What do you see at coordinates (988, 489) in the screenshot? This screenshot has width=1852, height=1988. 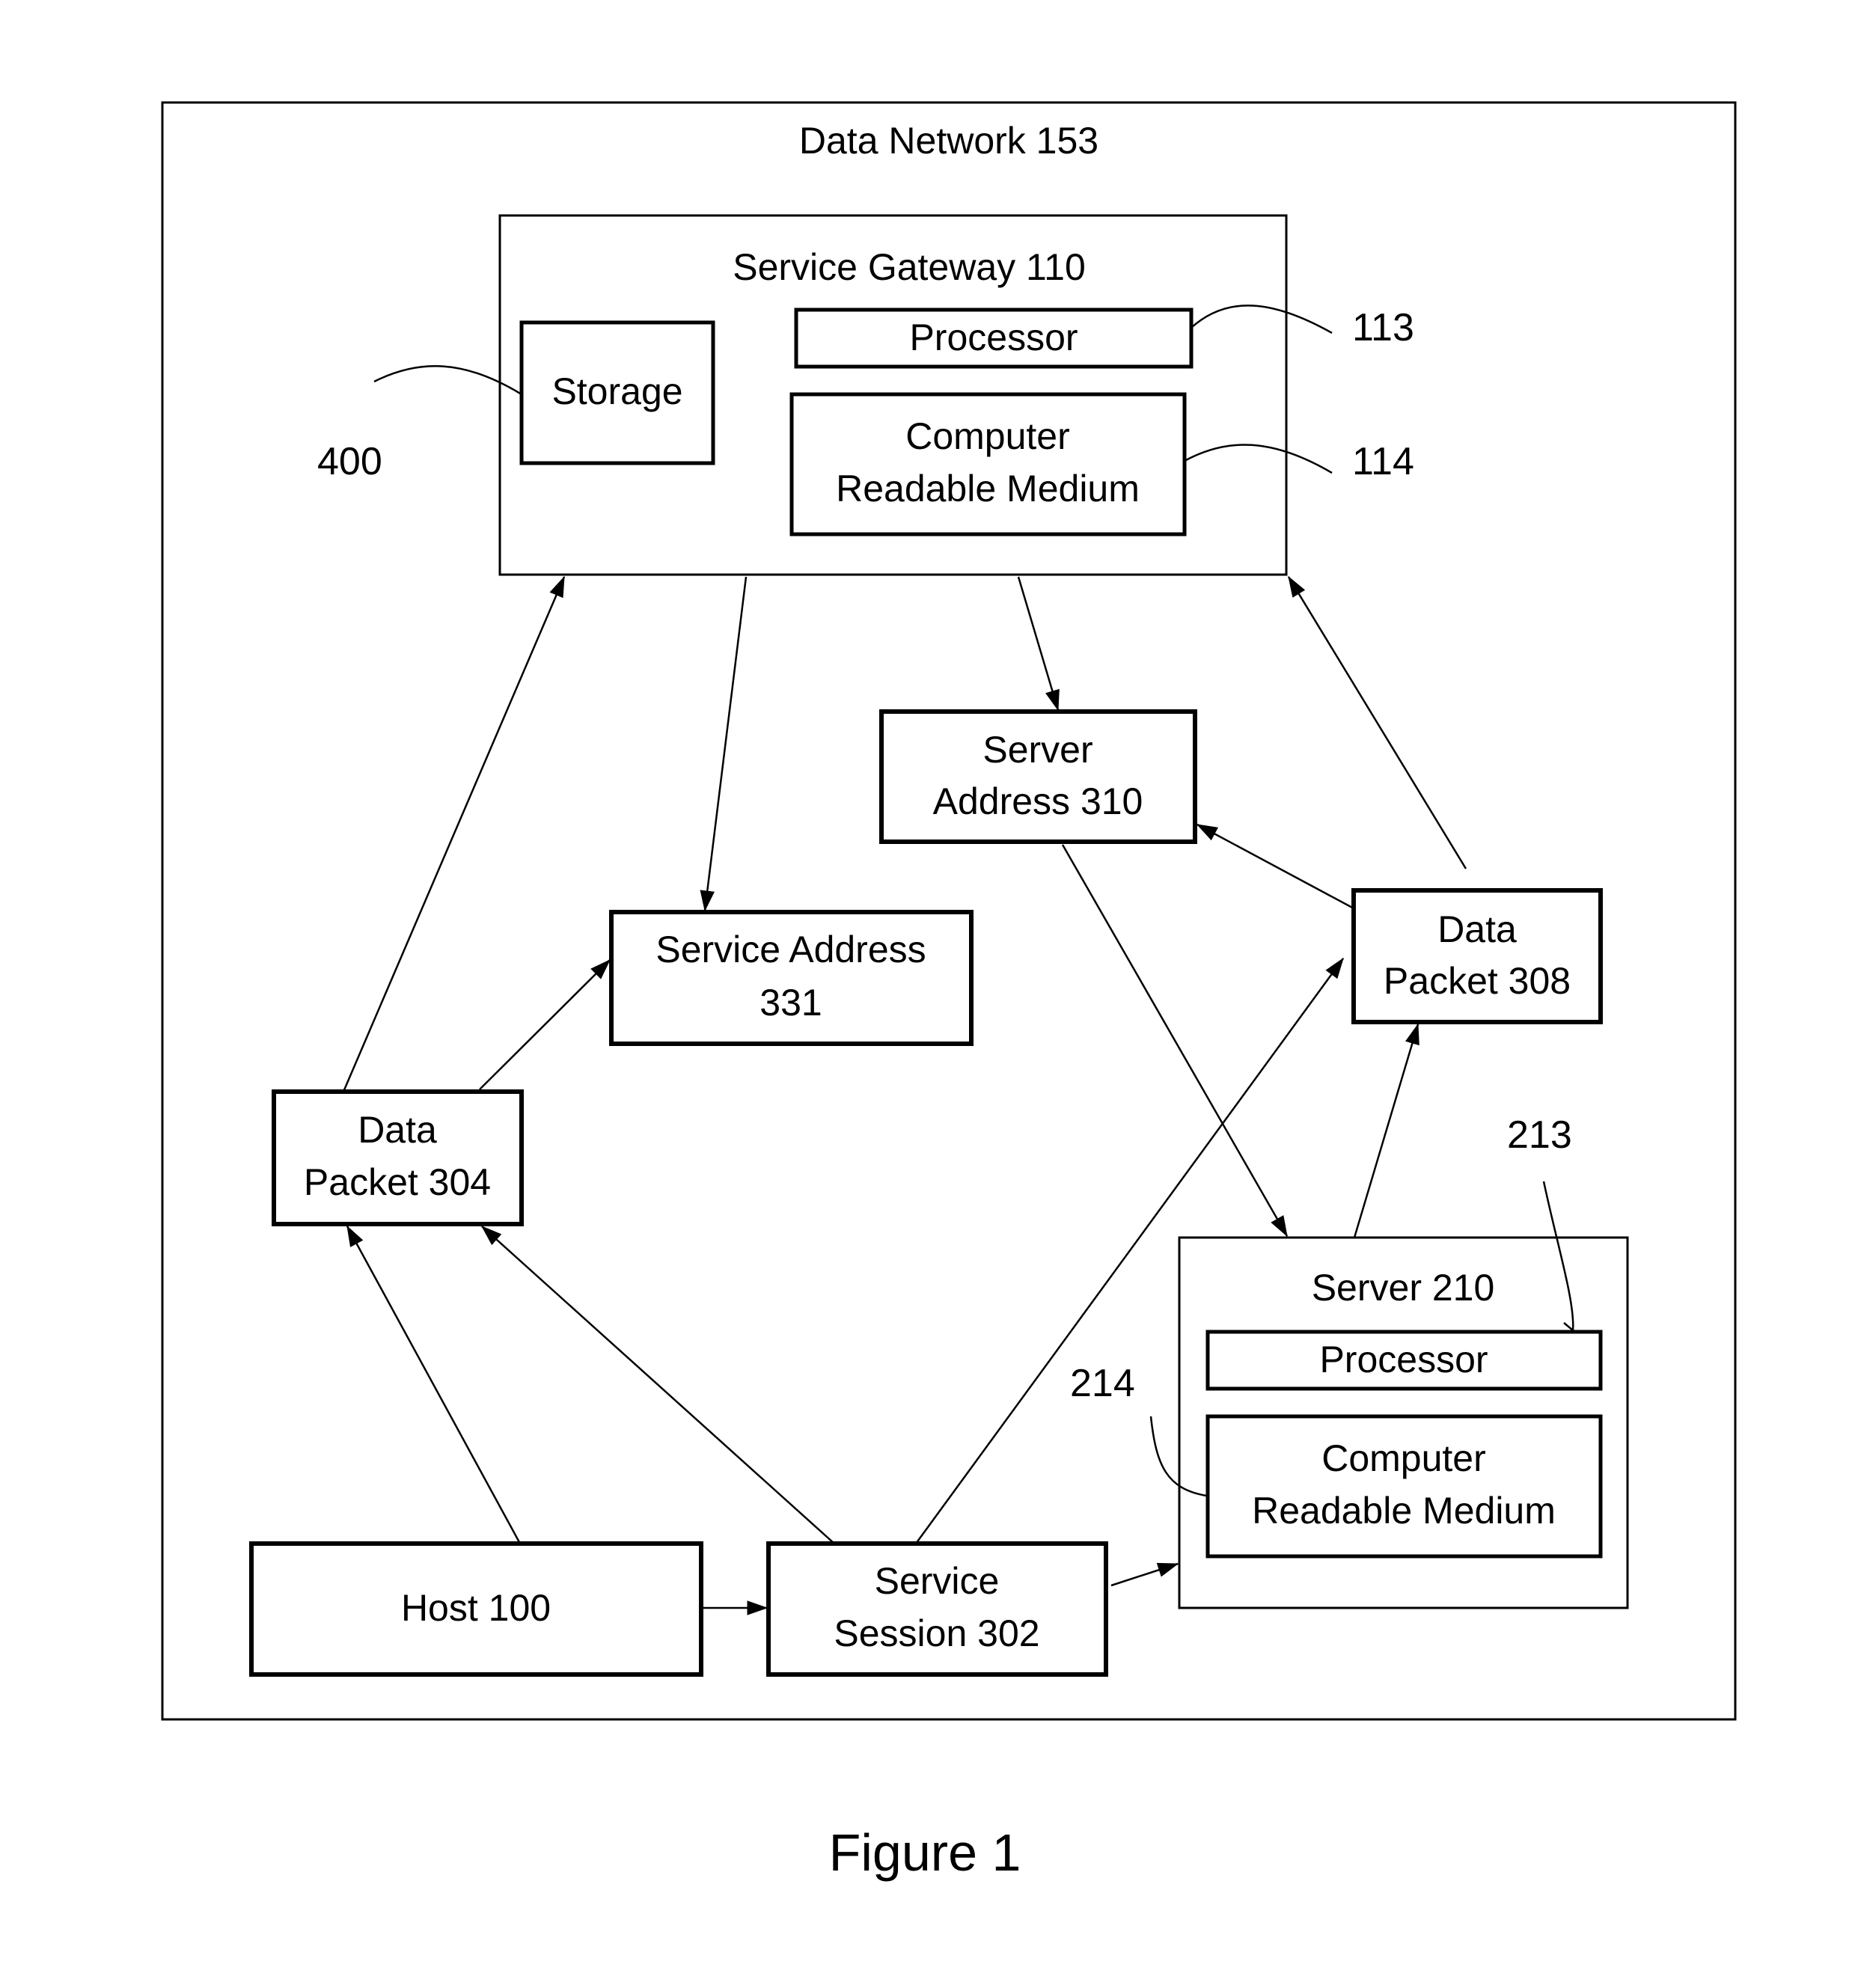 I see `crm-label-line2: Readable Medium` at bounding box center [988, 489].